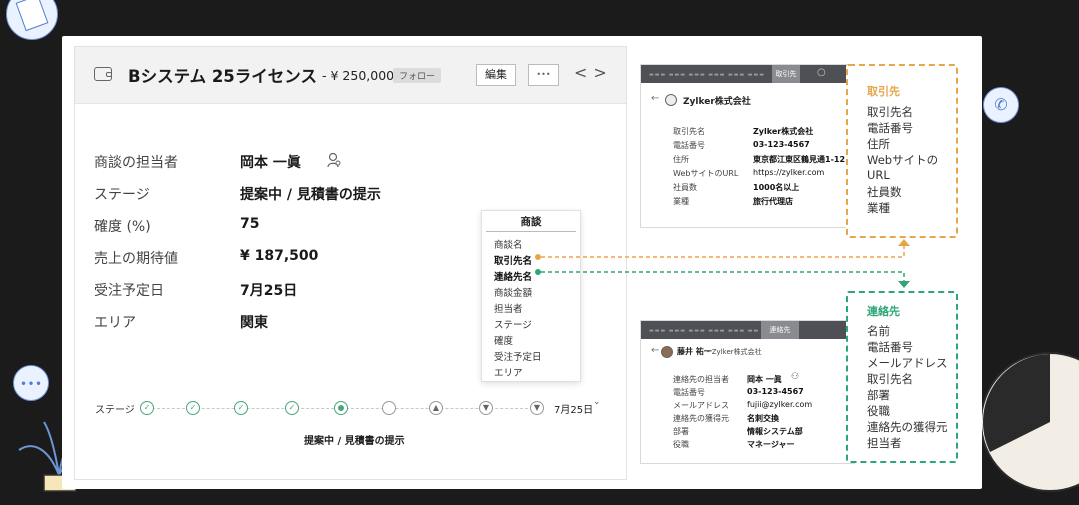  I want to click on contact-window-topbar: ▬▬▬ ▬▬▬ ▬▬▬ ▬▬▬ ▬▬▬ ▬▬▬ 連絡先, so click(747, 330).